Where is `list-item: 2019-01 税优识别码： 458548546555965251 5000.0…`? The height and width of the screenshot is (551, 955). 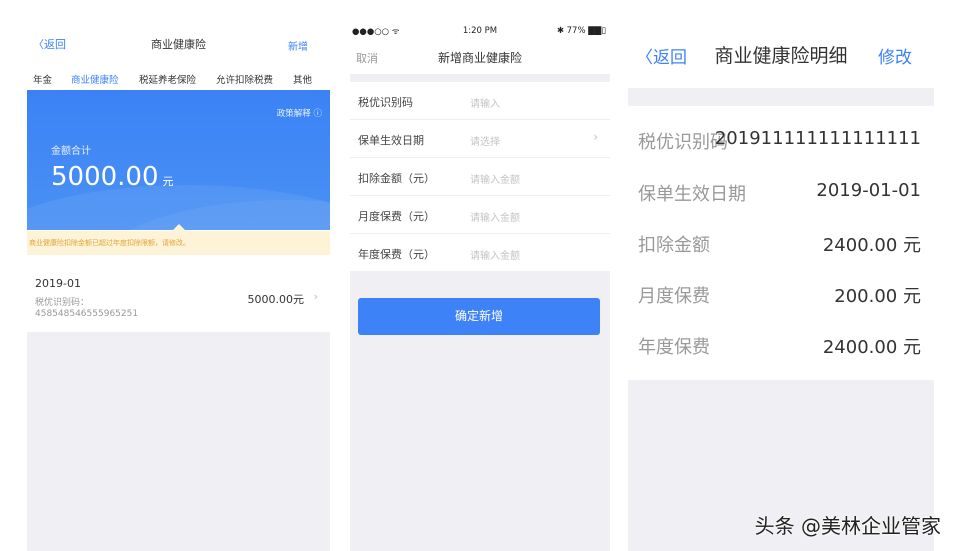 list-item: 2019-01 税优识别码： 458548546555965251 5000.0… is located at coordinates (178, 298).